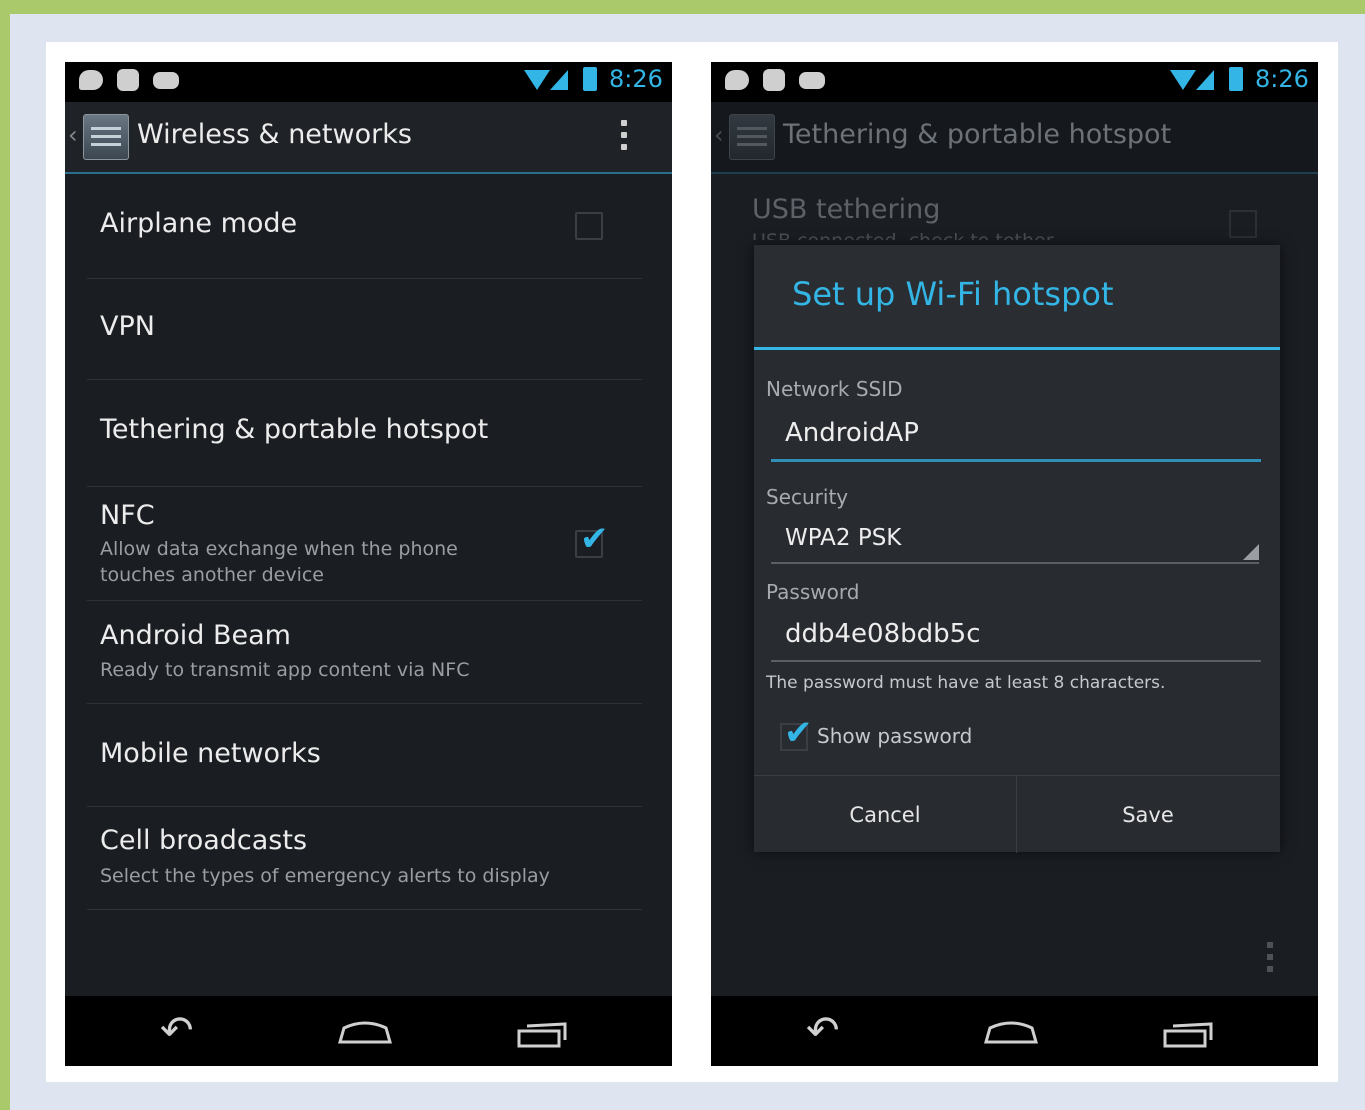  What do you see at coordinates (1016, 435) in the screenshot?
I see `ssid-field: AndroidAP` at bounding box center [1016, 435].